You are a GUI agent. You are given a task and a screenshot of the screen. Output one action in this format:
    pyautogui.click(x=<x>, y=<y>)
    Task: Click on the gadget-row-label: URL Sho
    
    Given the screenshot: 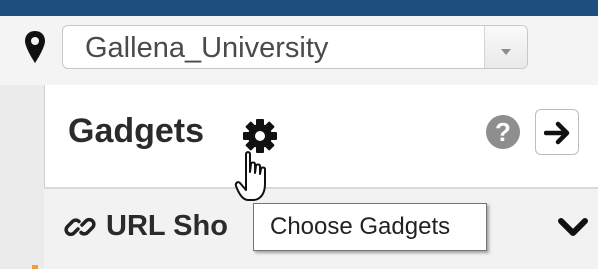 What is the action you would take?
    pyautogui.click(x=167, y=226)
    